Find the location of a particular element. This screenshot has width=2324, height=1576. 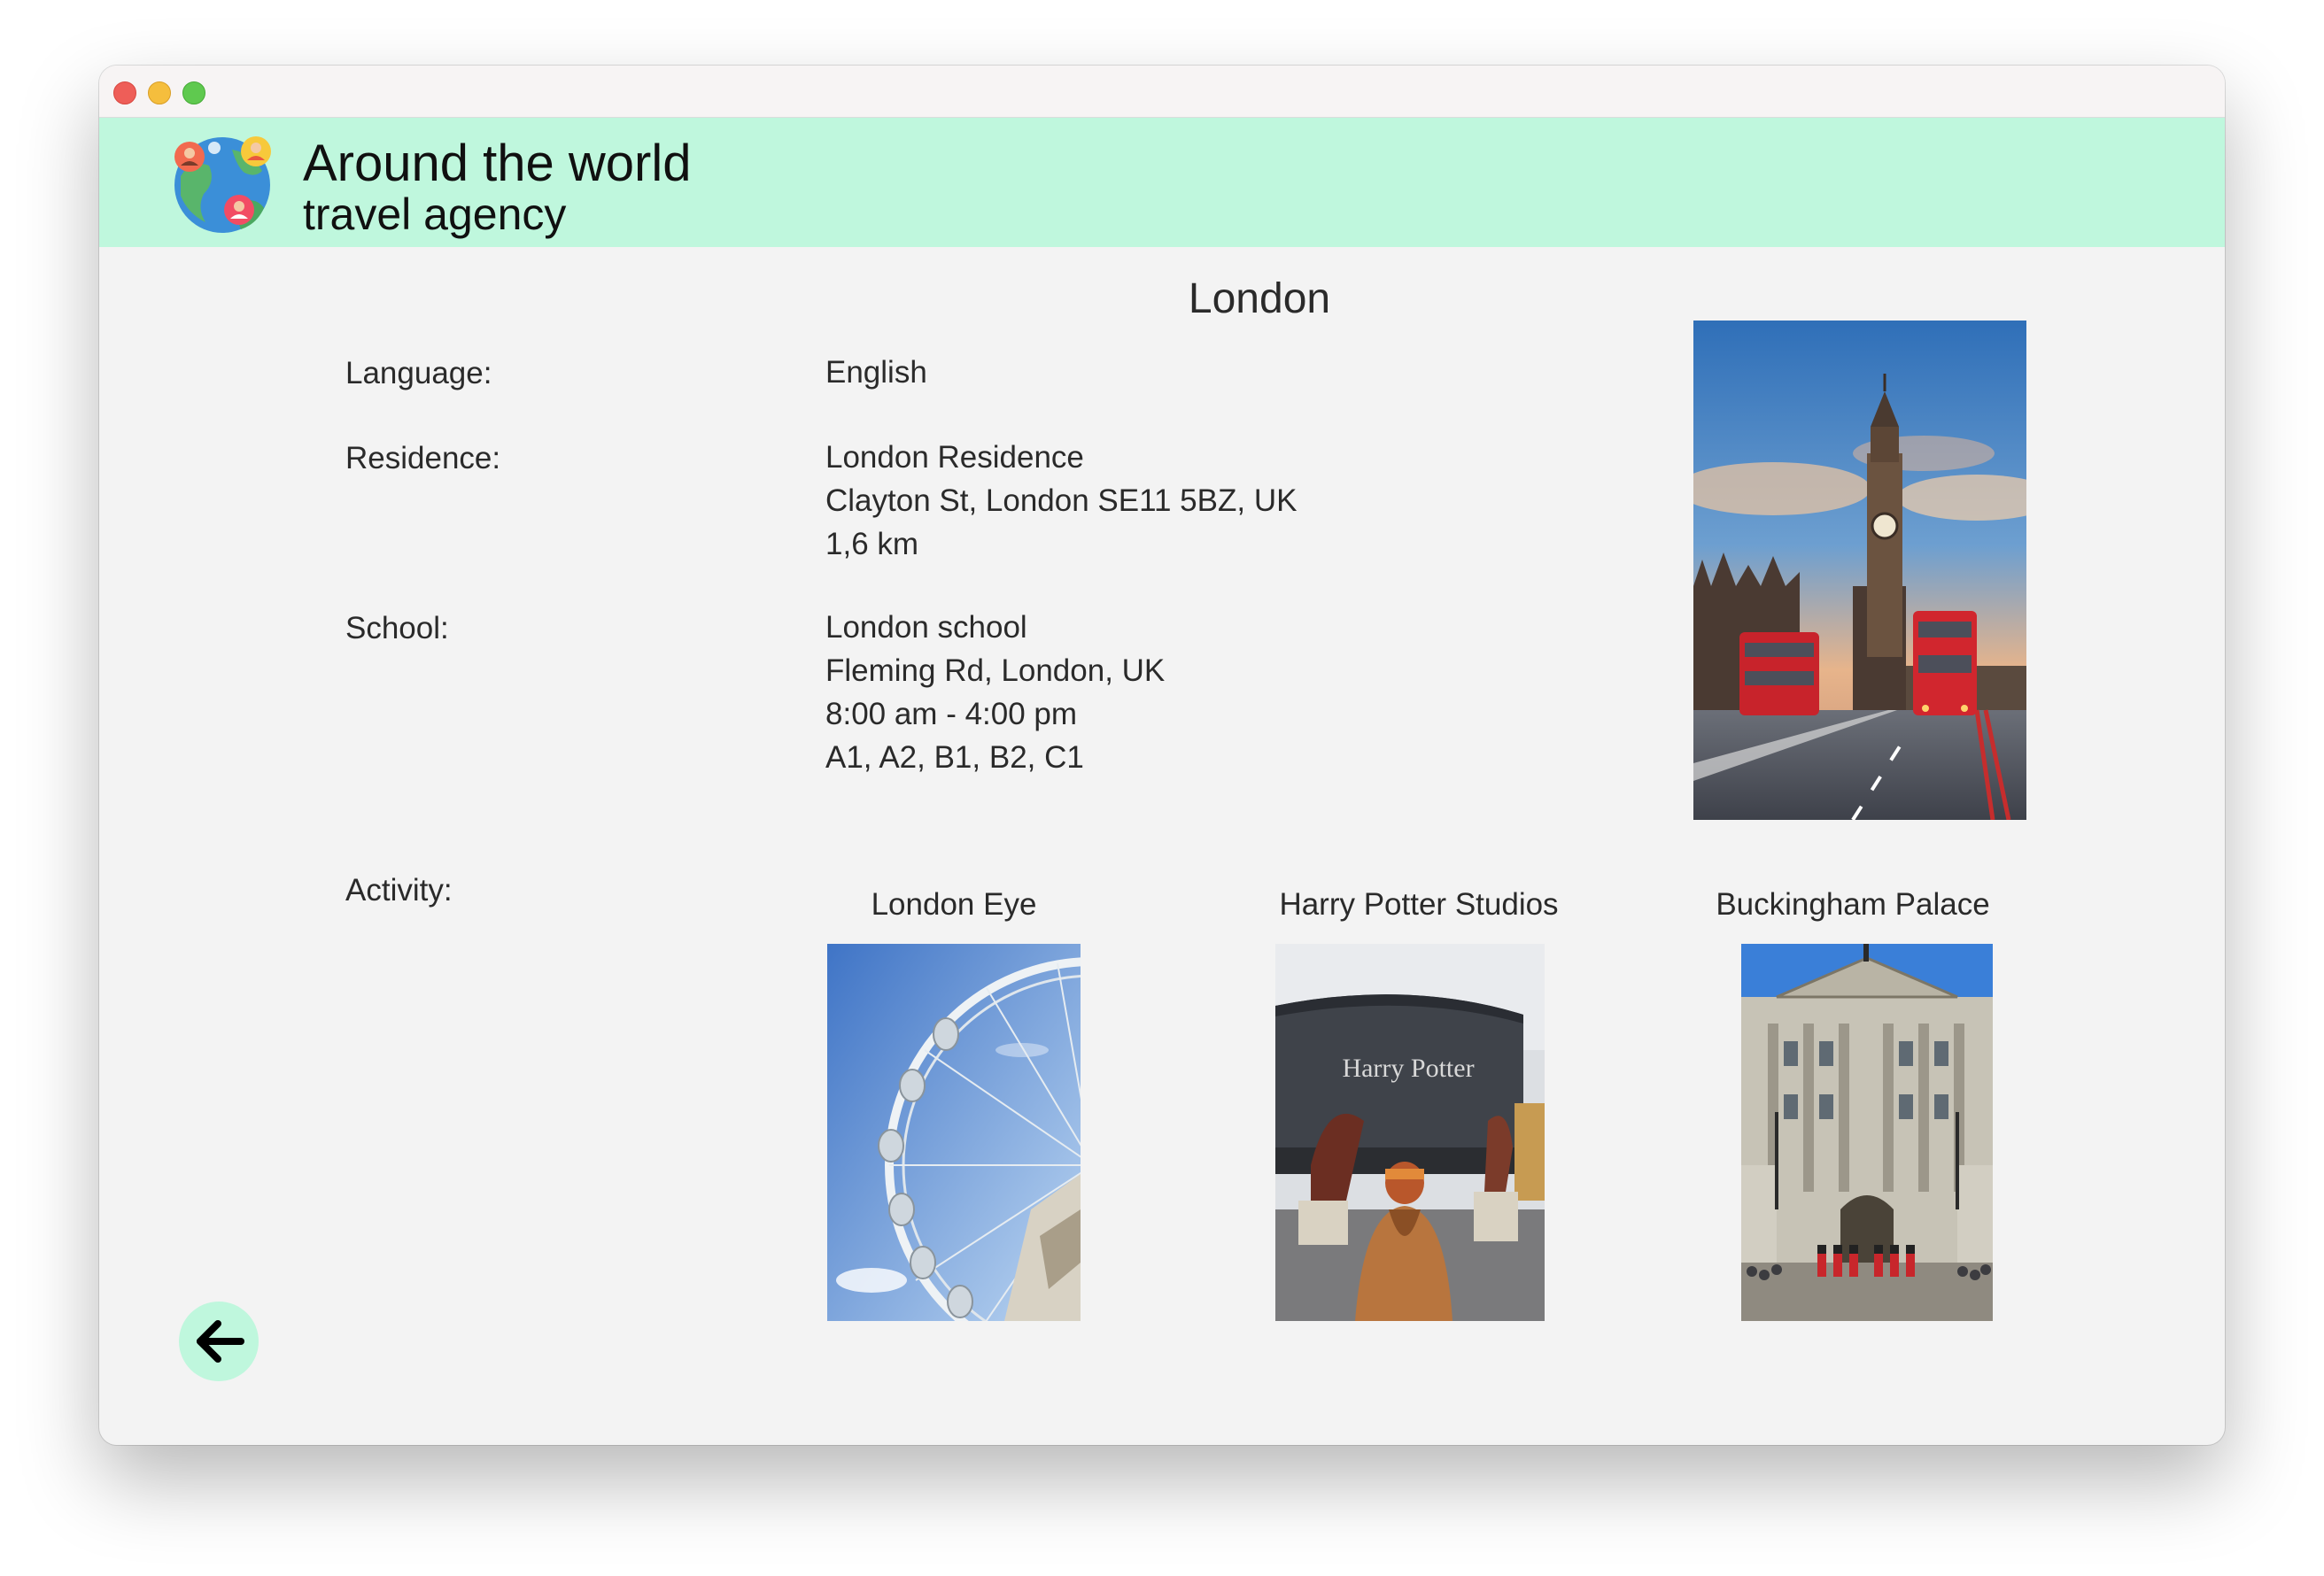

residence-name: London Residence is located at coordinates (954, 457).